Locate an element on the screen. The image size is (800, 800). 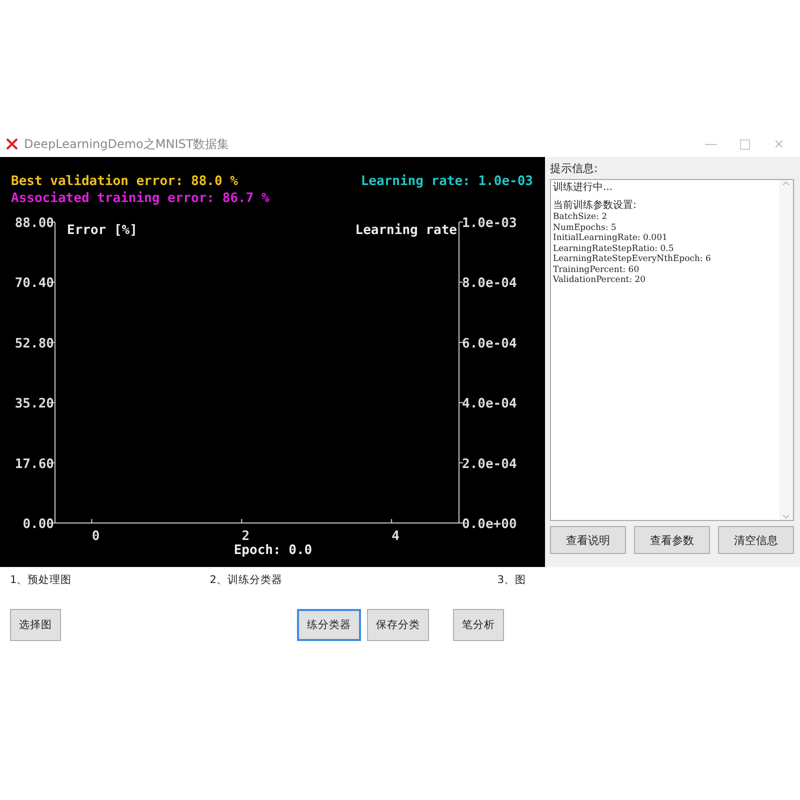
y-tick-label: 6.0e-04 is located at coordinates (489, 344).